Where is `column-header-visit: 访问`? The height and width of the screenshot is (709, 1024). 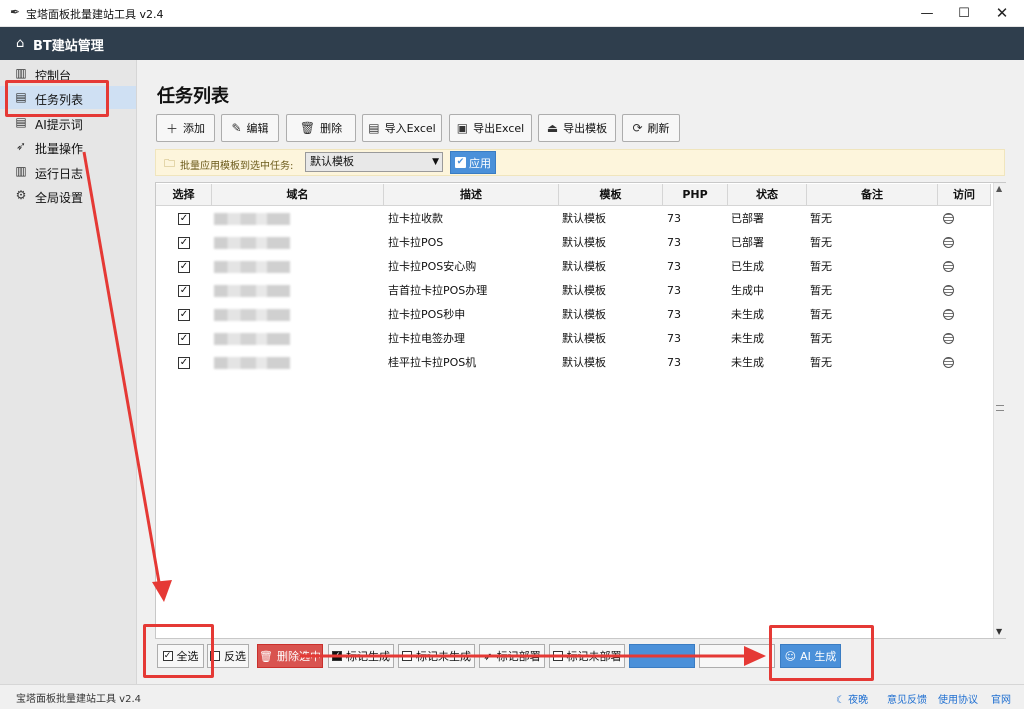 column-header-visit: 访问 is located at coordinates (964, 195).